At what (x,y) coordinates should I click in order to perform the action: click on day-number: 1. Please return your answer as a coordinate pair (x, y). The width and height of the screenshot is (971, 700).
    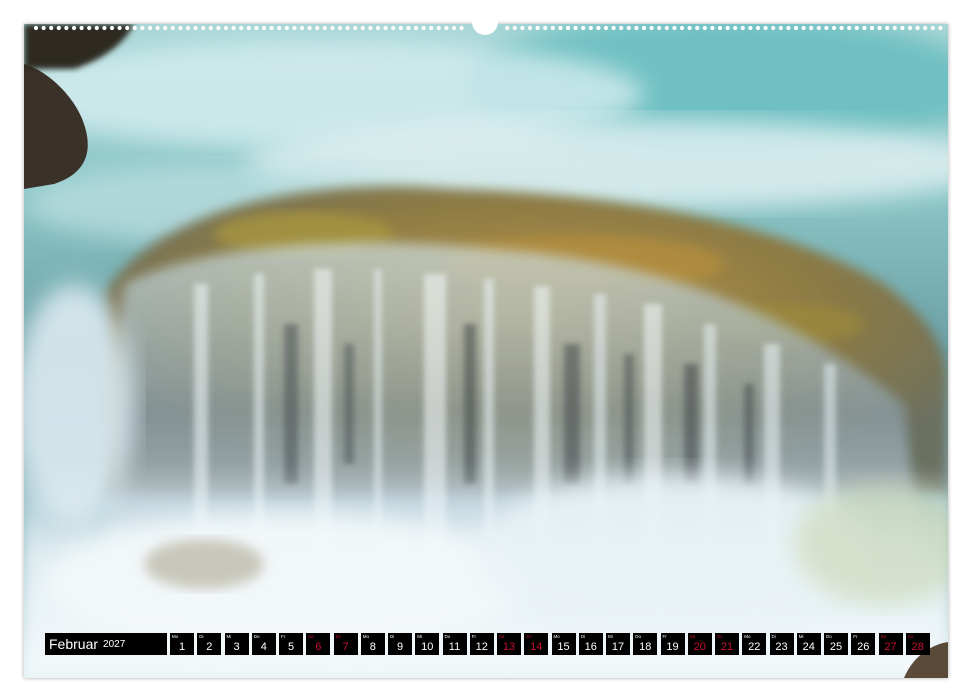
    Looking at the image, I should click on (182, 647).